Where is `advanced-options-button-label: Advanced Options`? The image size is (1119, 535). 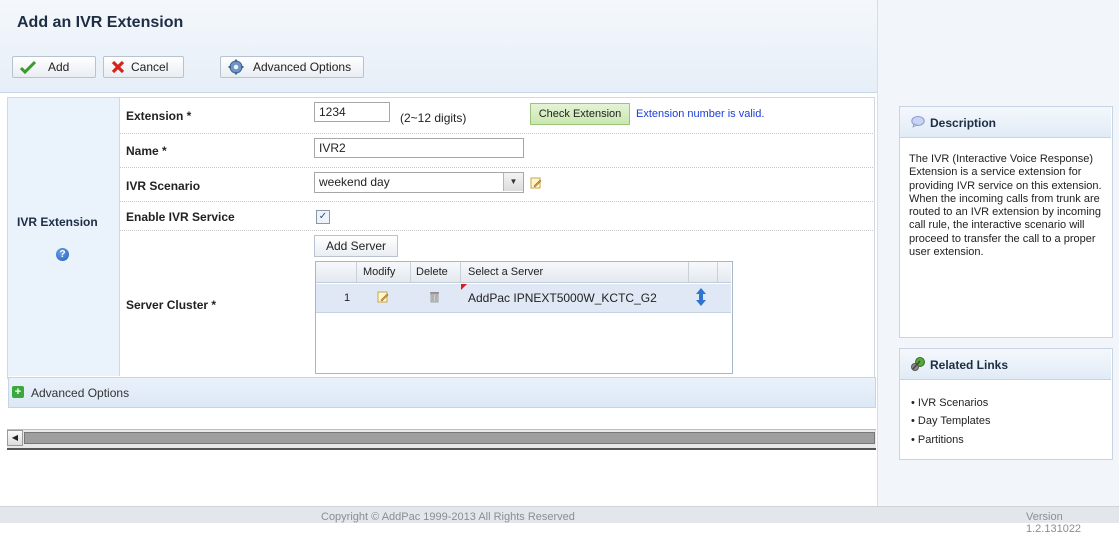
advanced-options-button-label: Advanced Options is located at coordinates (302, 67).